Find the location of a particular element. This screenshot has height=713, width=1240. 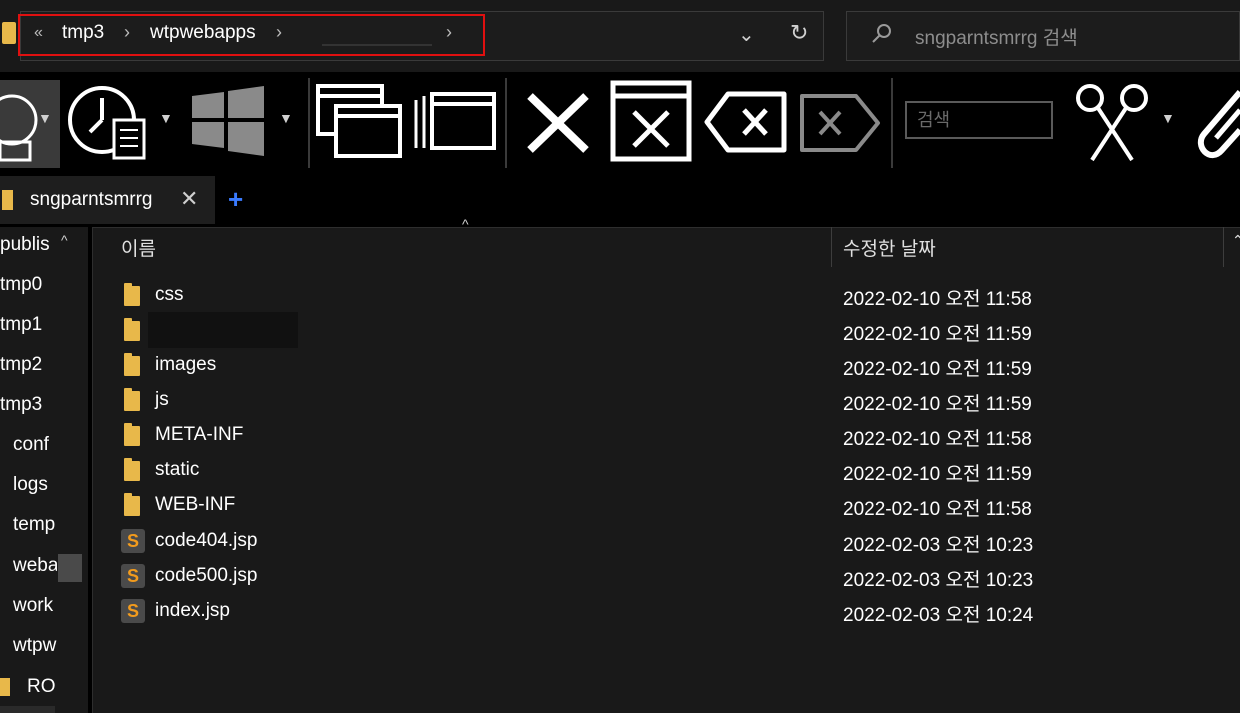

cascade-windows-icon is located at coordinates (455, 122).